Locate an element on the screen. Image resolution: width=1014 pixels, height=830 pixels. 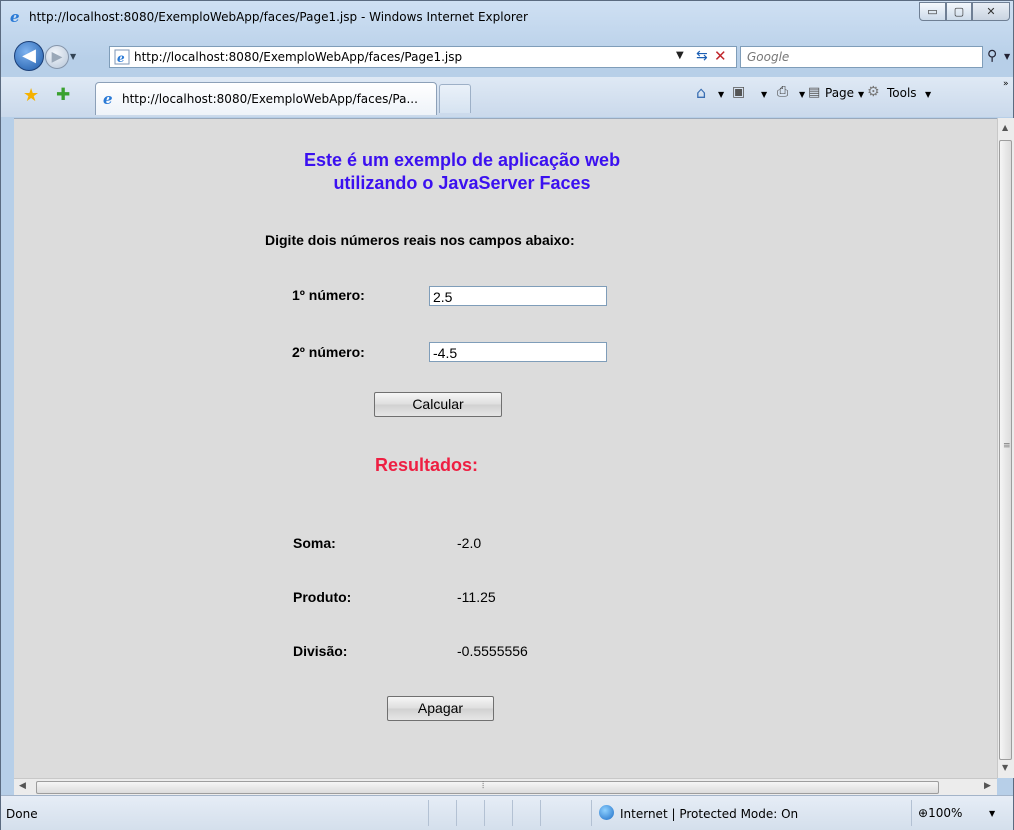
tools-menu: Tools is located at coordinates (902, 93).